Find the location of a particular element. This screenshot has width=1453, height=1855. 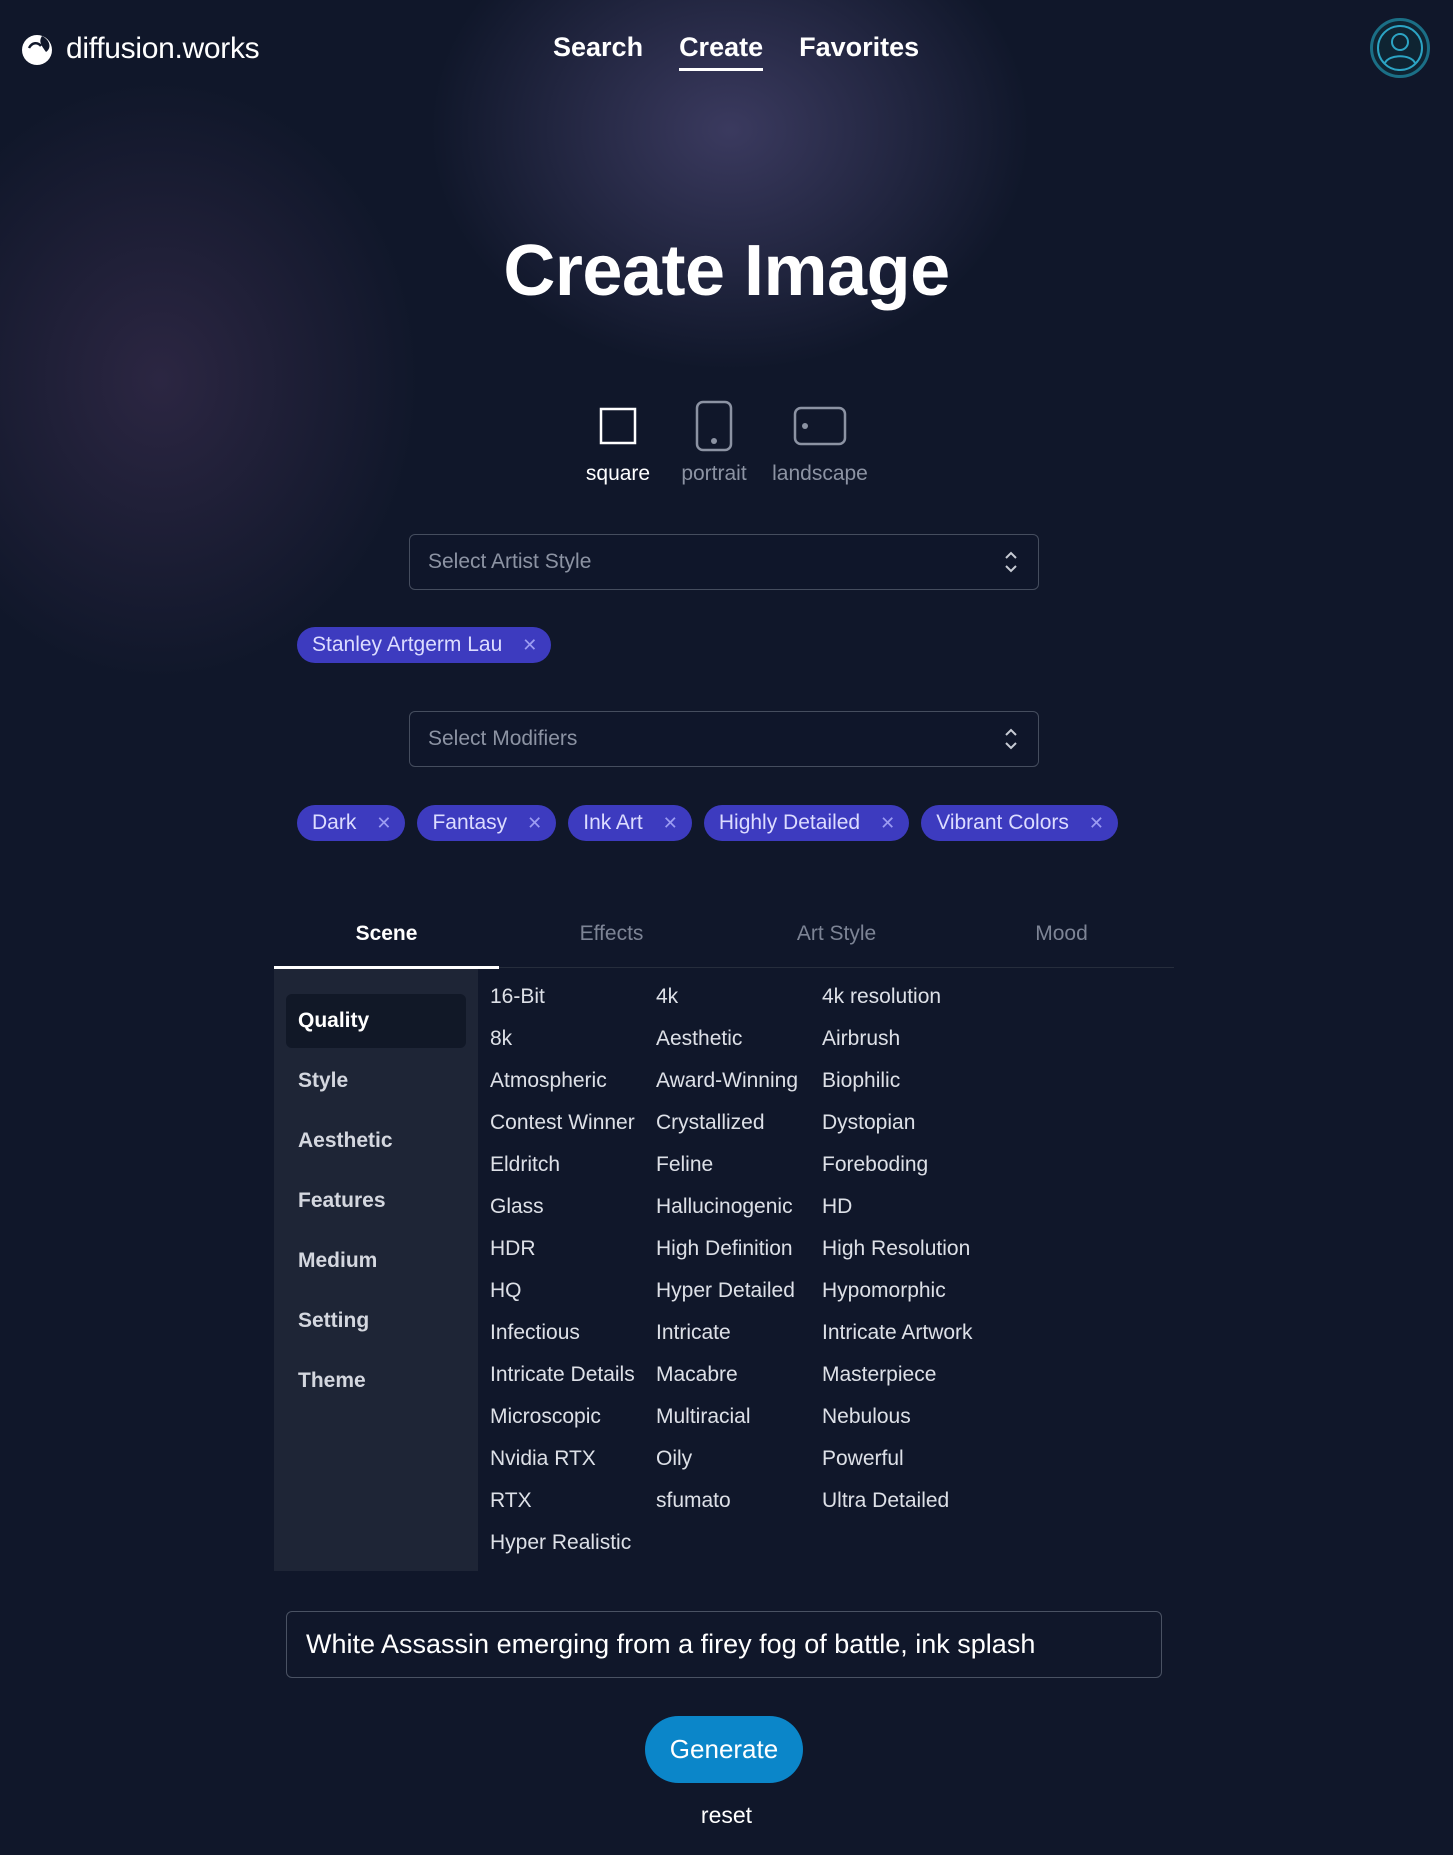

modifier-option: Nvidia RTX is located at coordinates (573, 1459).